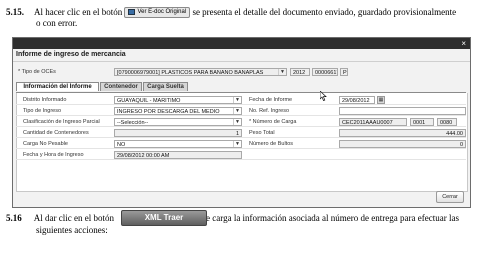  I want to click on carga-no-pesable-select: NO ▼, so click(178, 144).